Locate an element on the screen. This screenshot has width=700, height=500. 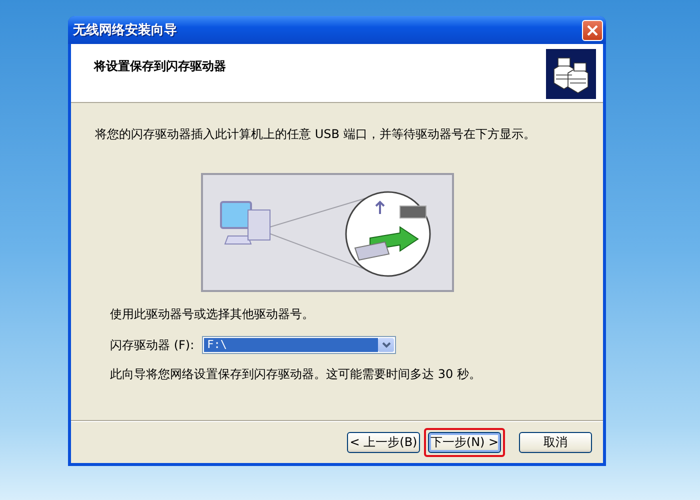
drive-dropdown: F:\ is located at coordinates (299, 345).